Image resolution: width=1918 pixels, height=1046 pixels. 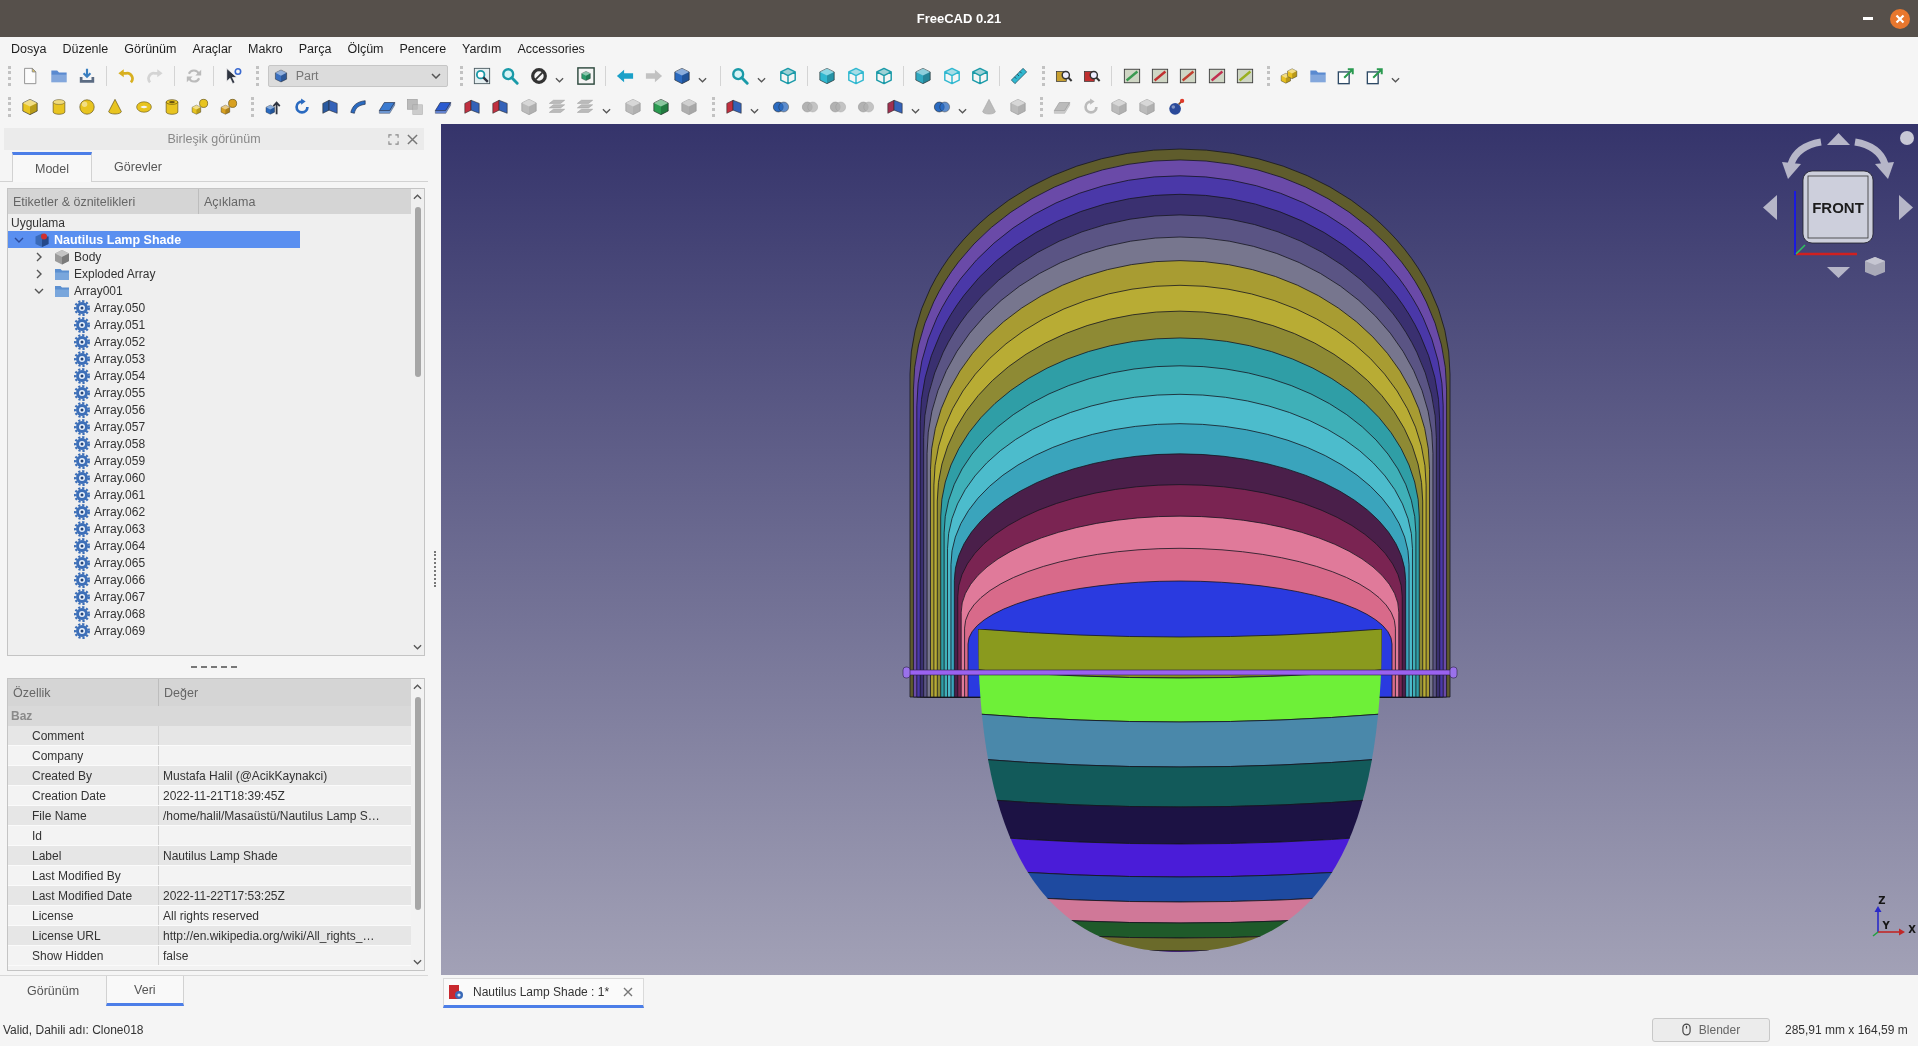 I want to click on tree-item: Array.067, so click(x=101, y=596).